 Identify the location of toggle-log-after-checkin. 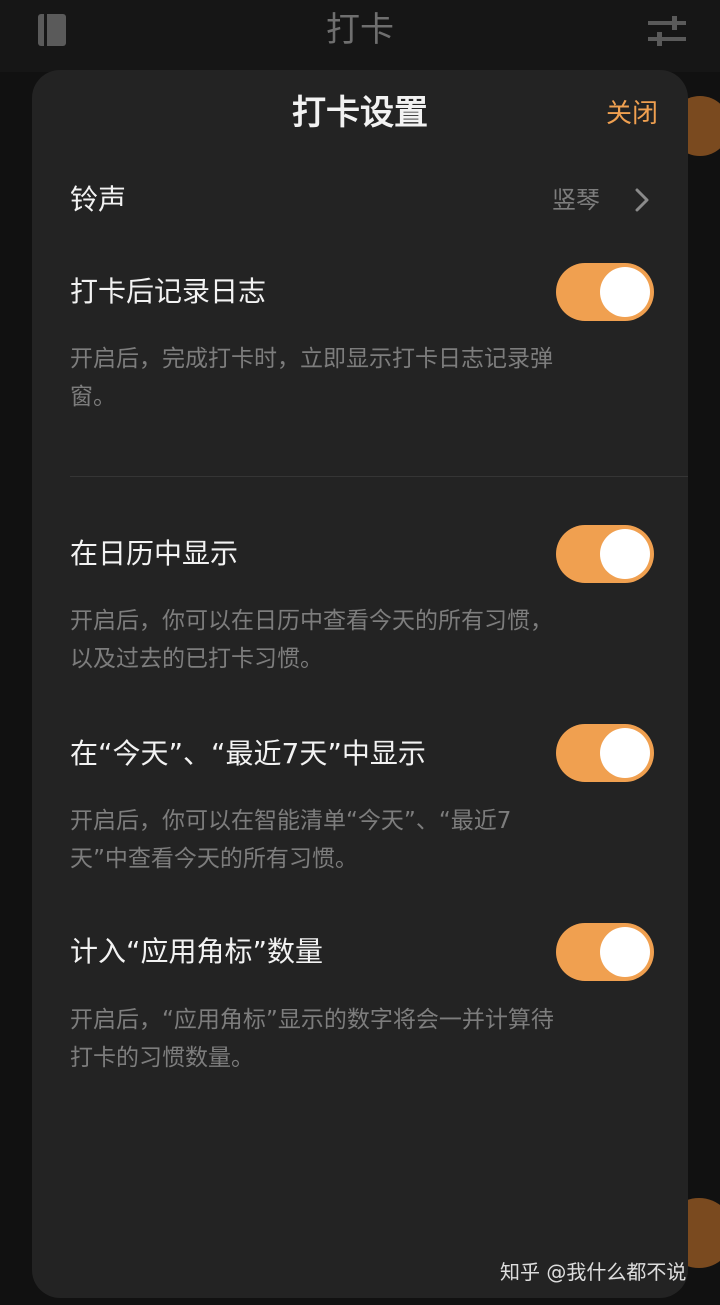
(605, 292).